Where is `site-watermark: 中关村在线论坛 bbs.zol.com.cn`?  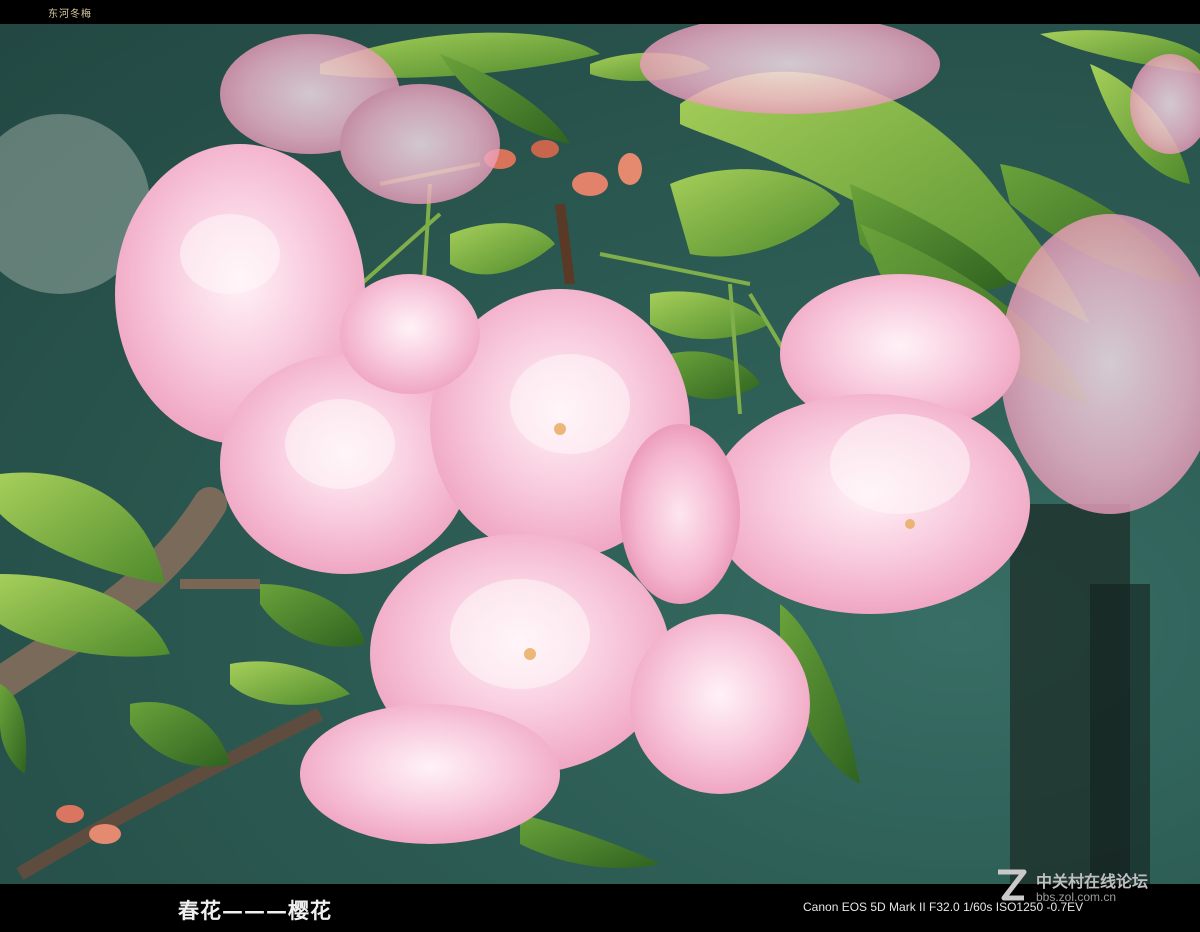
site-watermark: 中关村在线论坛 bbs.zol.com.cn is located at coordinates (1089, 888).